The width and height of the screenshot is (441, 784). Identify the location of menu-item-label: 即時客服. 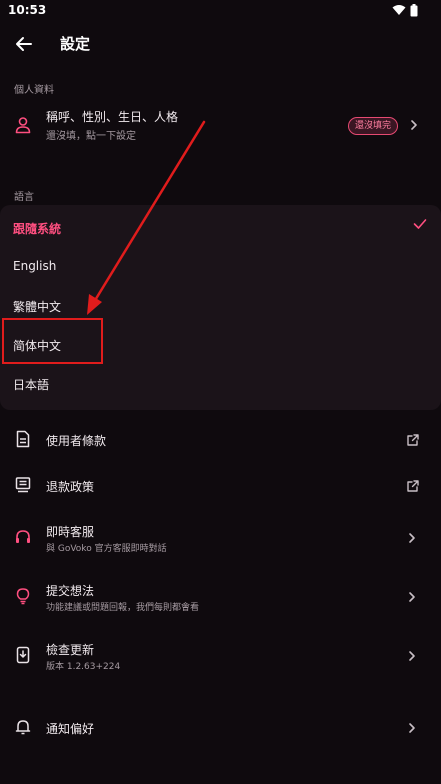
(70, 532).